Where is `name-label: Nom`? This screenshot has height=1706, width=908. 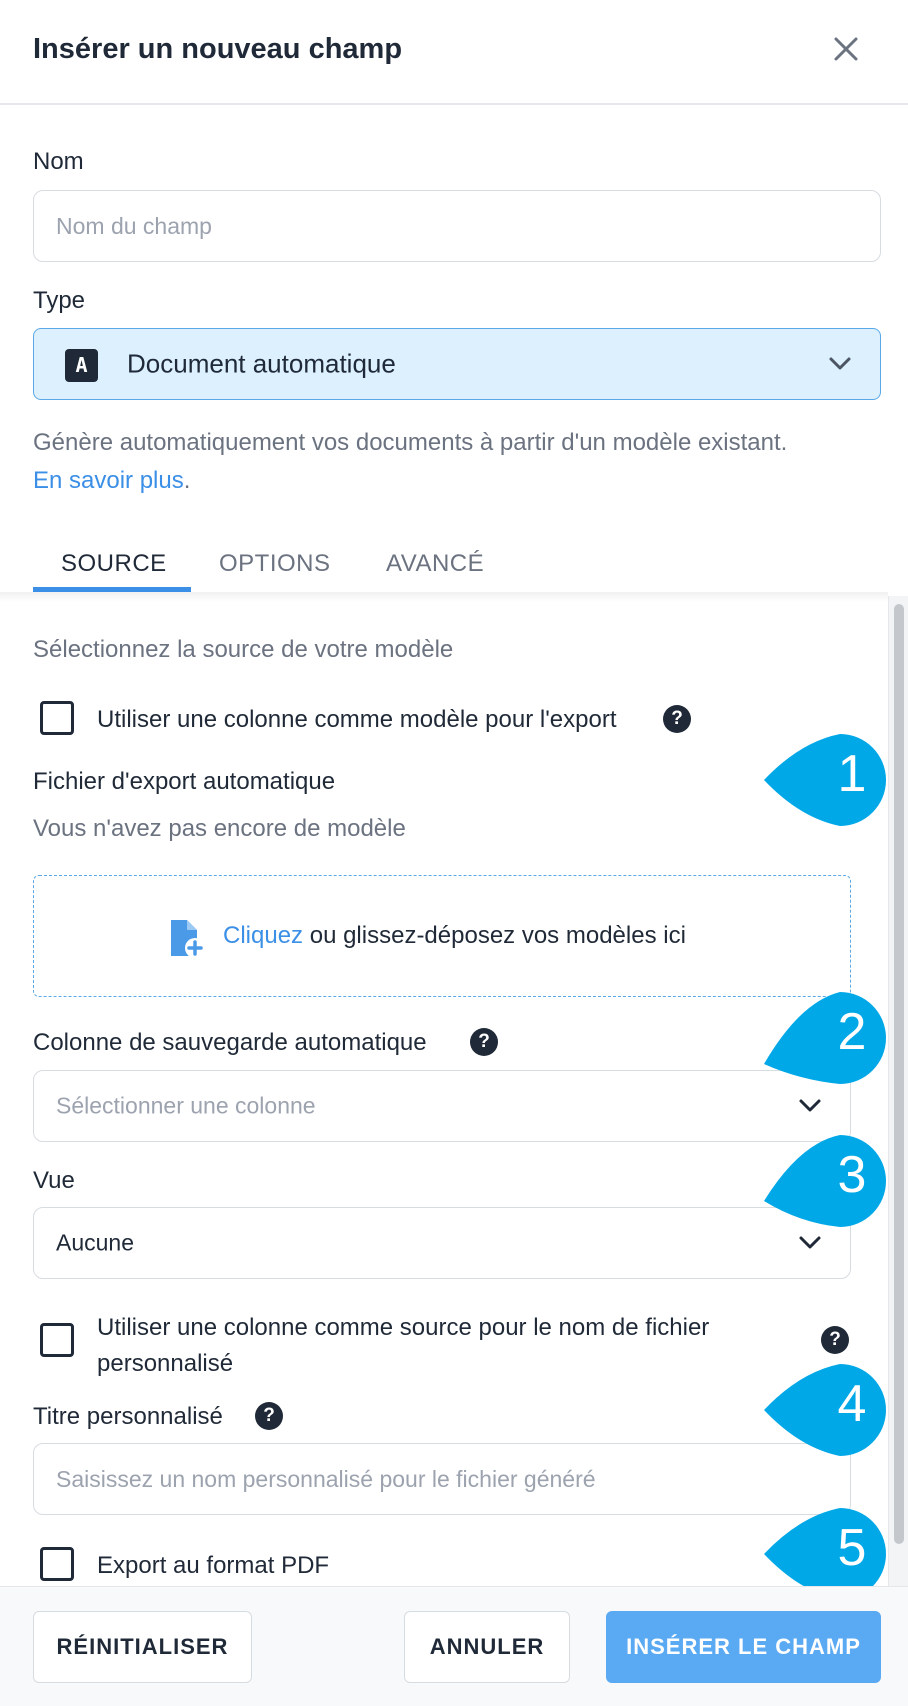 name-label: Nom is located at coordinates (58, 161).